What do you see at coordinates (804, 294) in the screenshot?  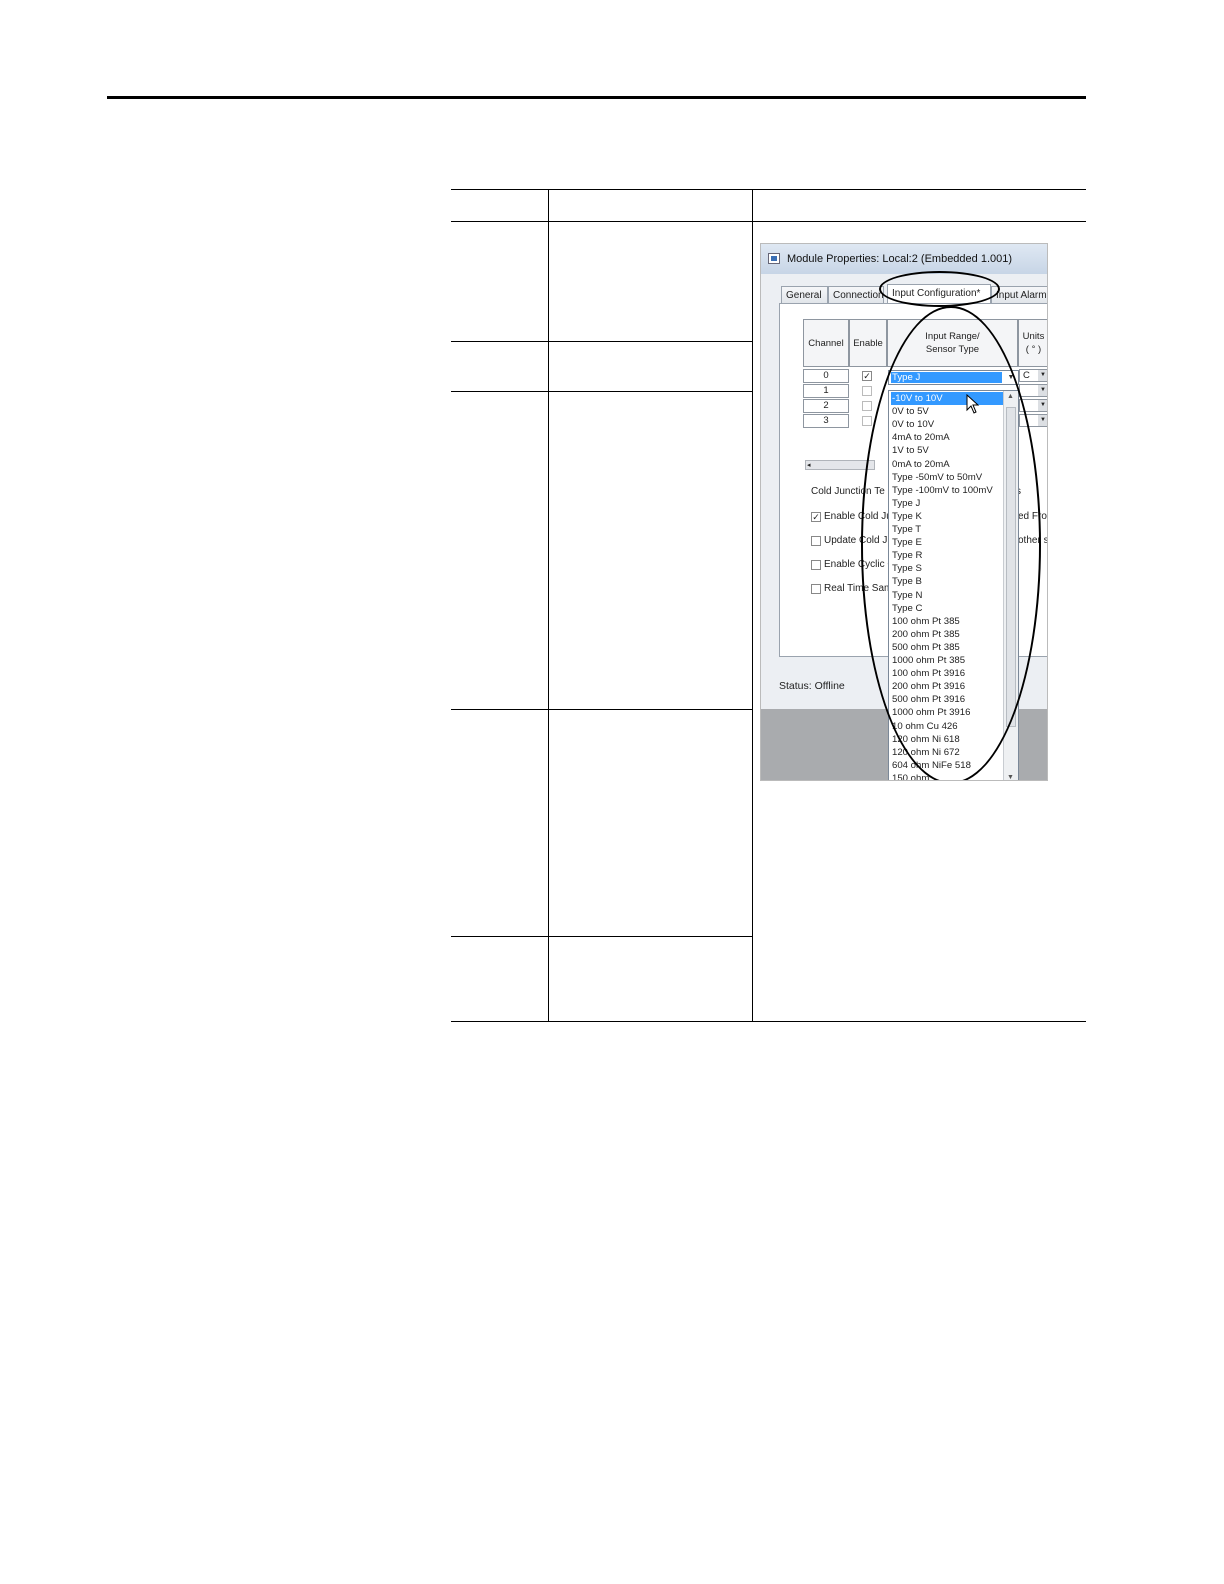 I see `tab-general: General` at bounding box center [804, 294].